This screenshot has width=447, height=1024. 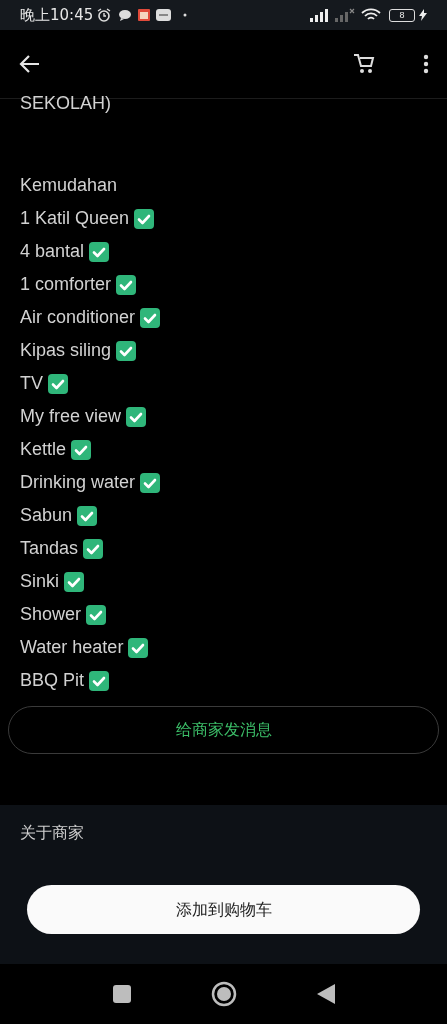 What do you see at coordinates (46, 515) in the screenshot?
I see `amenity-text: Sabun` at bounding box center [46, 515].